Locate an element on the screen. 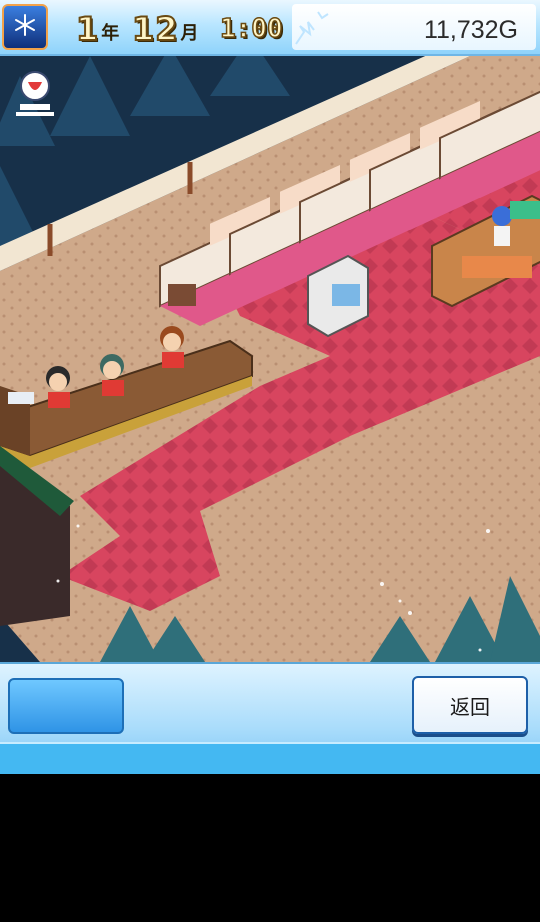  bottom-stripe is located at coordinates (270, 758).